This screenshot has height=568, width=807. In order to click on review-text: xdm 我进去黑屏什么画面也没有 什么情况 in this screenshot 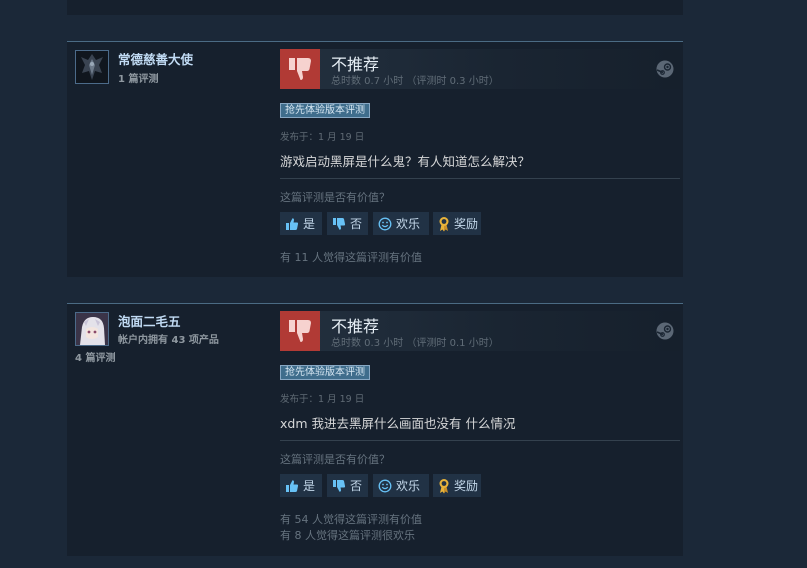, I will do `click(398, 423)`.